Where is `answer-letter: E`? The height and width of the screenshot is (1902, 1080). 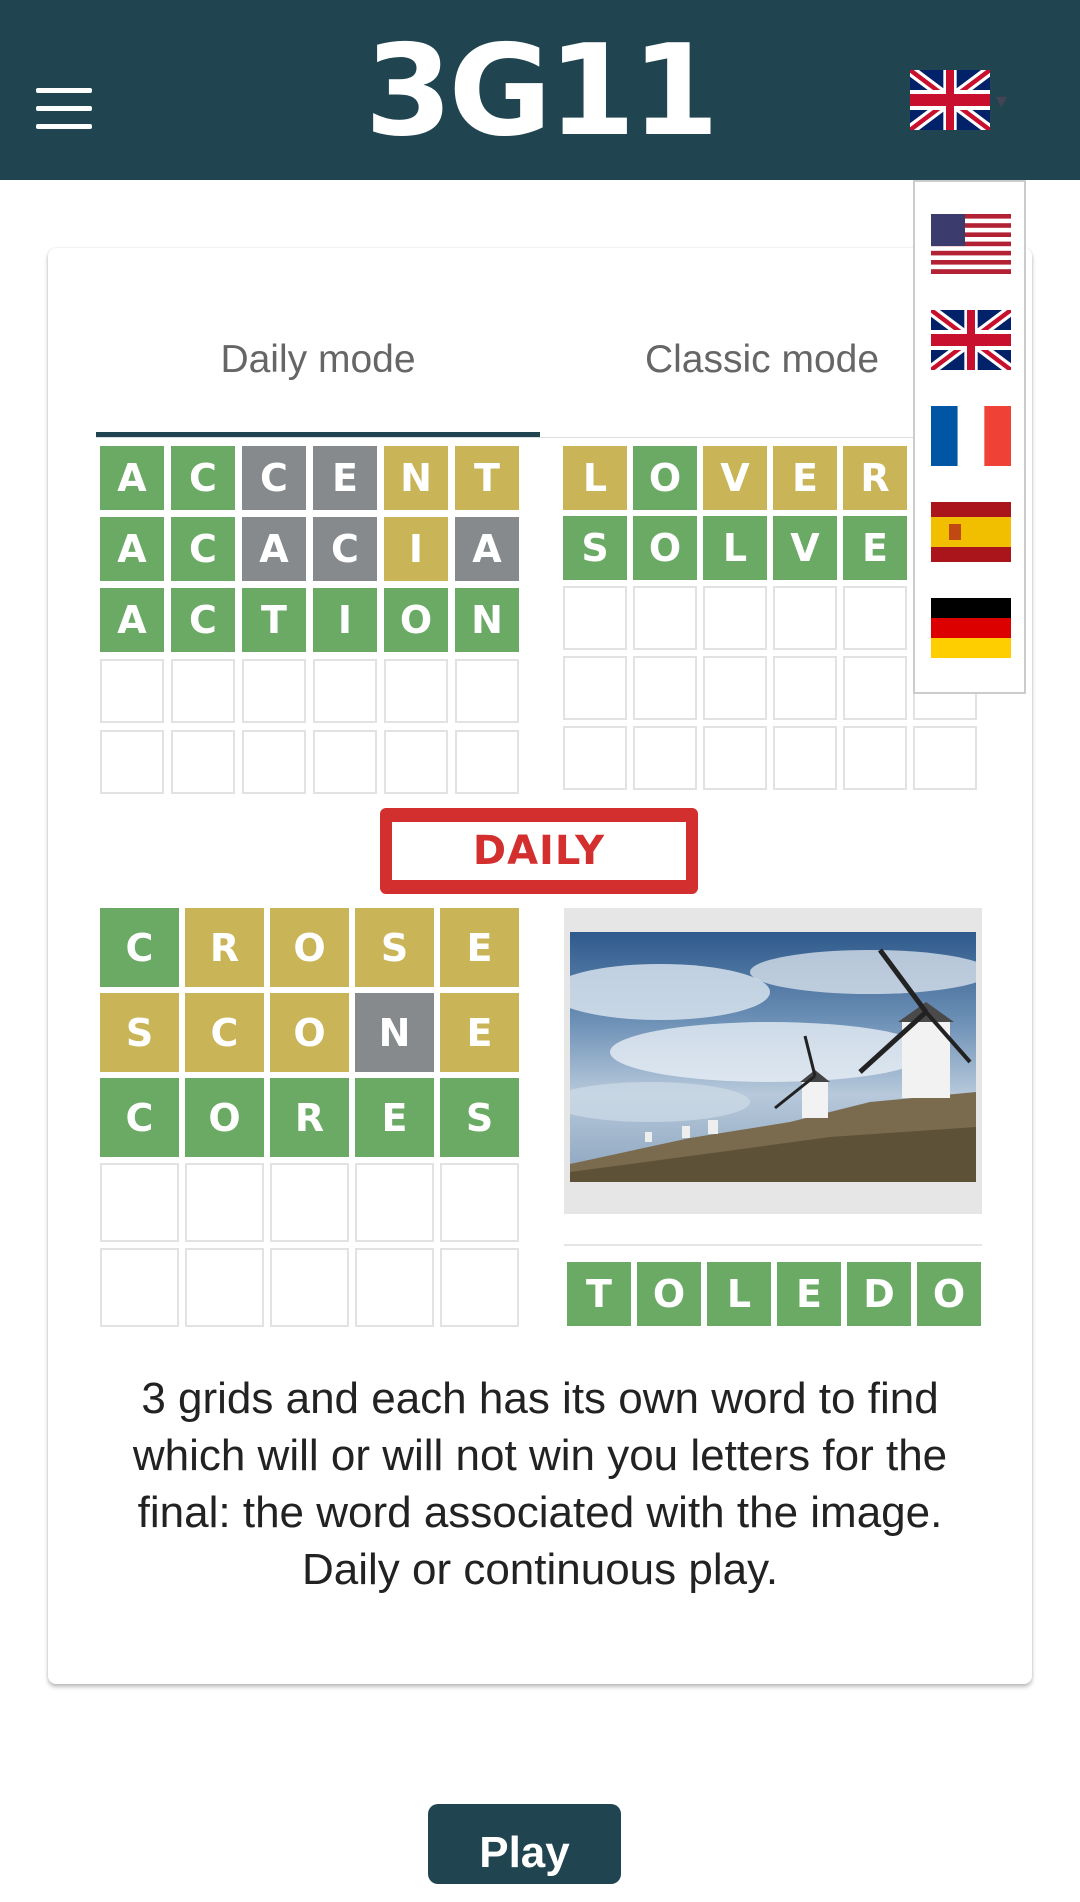
answer-letter: E is located at coordinates (809, 1294).